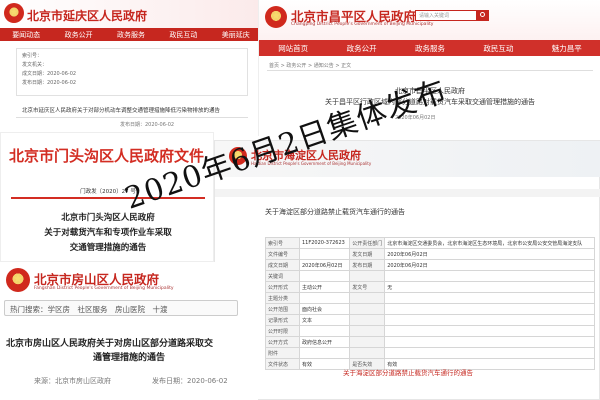 The height and width of the screenshot is (400, 600). What do you see at coordinates (49, 74) in the screenshot?
I see `yanqing-meta-line: 成文日期：2020-06-02` at bounding box center [49, 74].